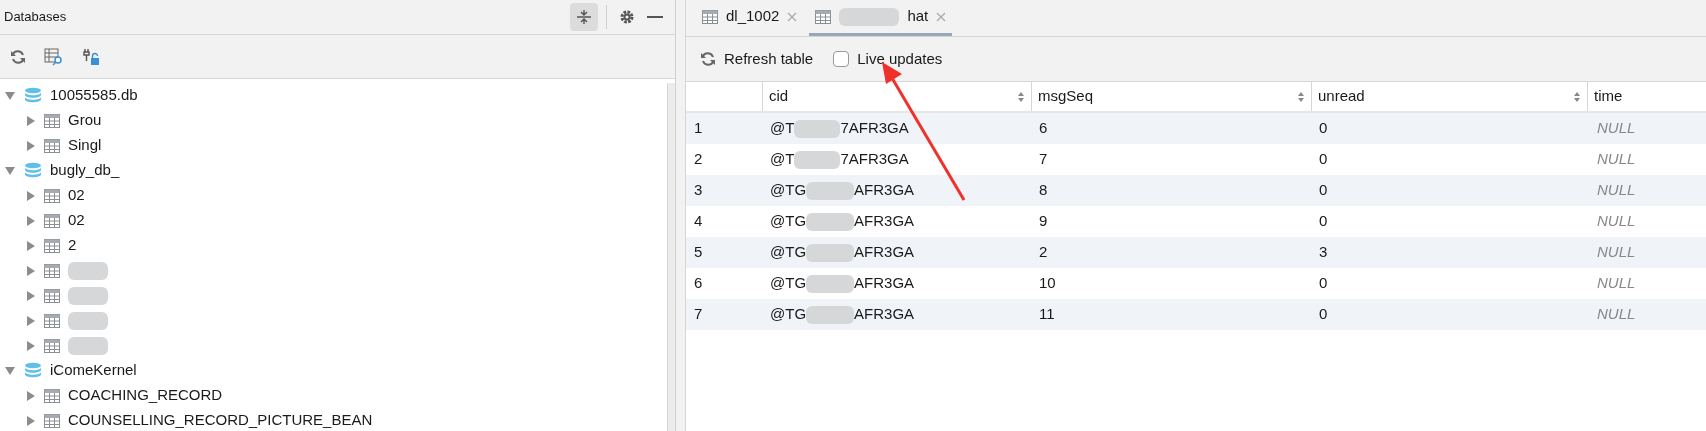 The image size is (1706, 431). Describe the element at coordinates (85, 145) in the screenshot. I see `tree-item-label: Singl` at that location.